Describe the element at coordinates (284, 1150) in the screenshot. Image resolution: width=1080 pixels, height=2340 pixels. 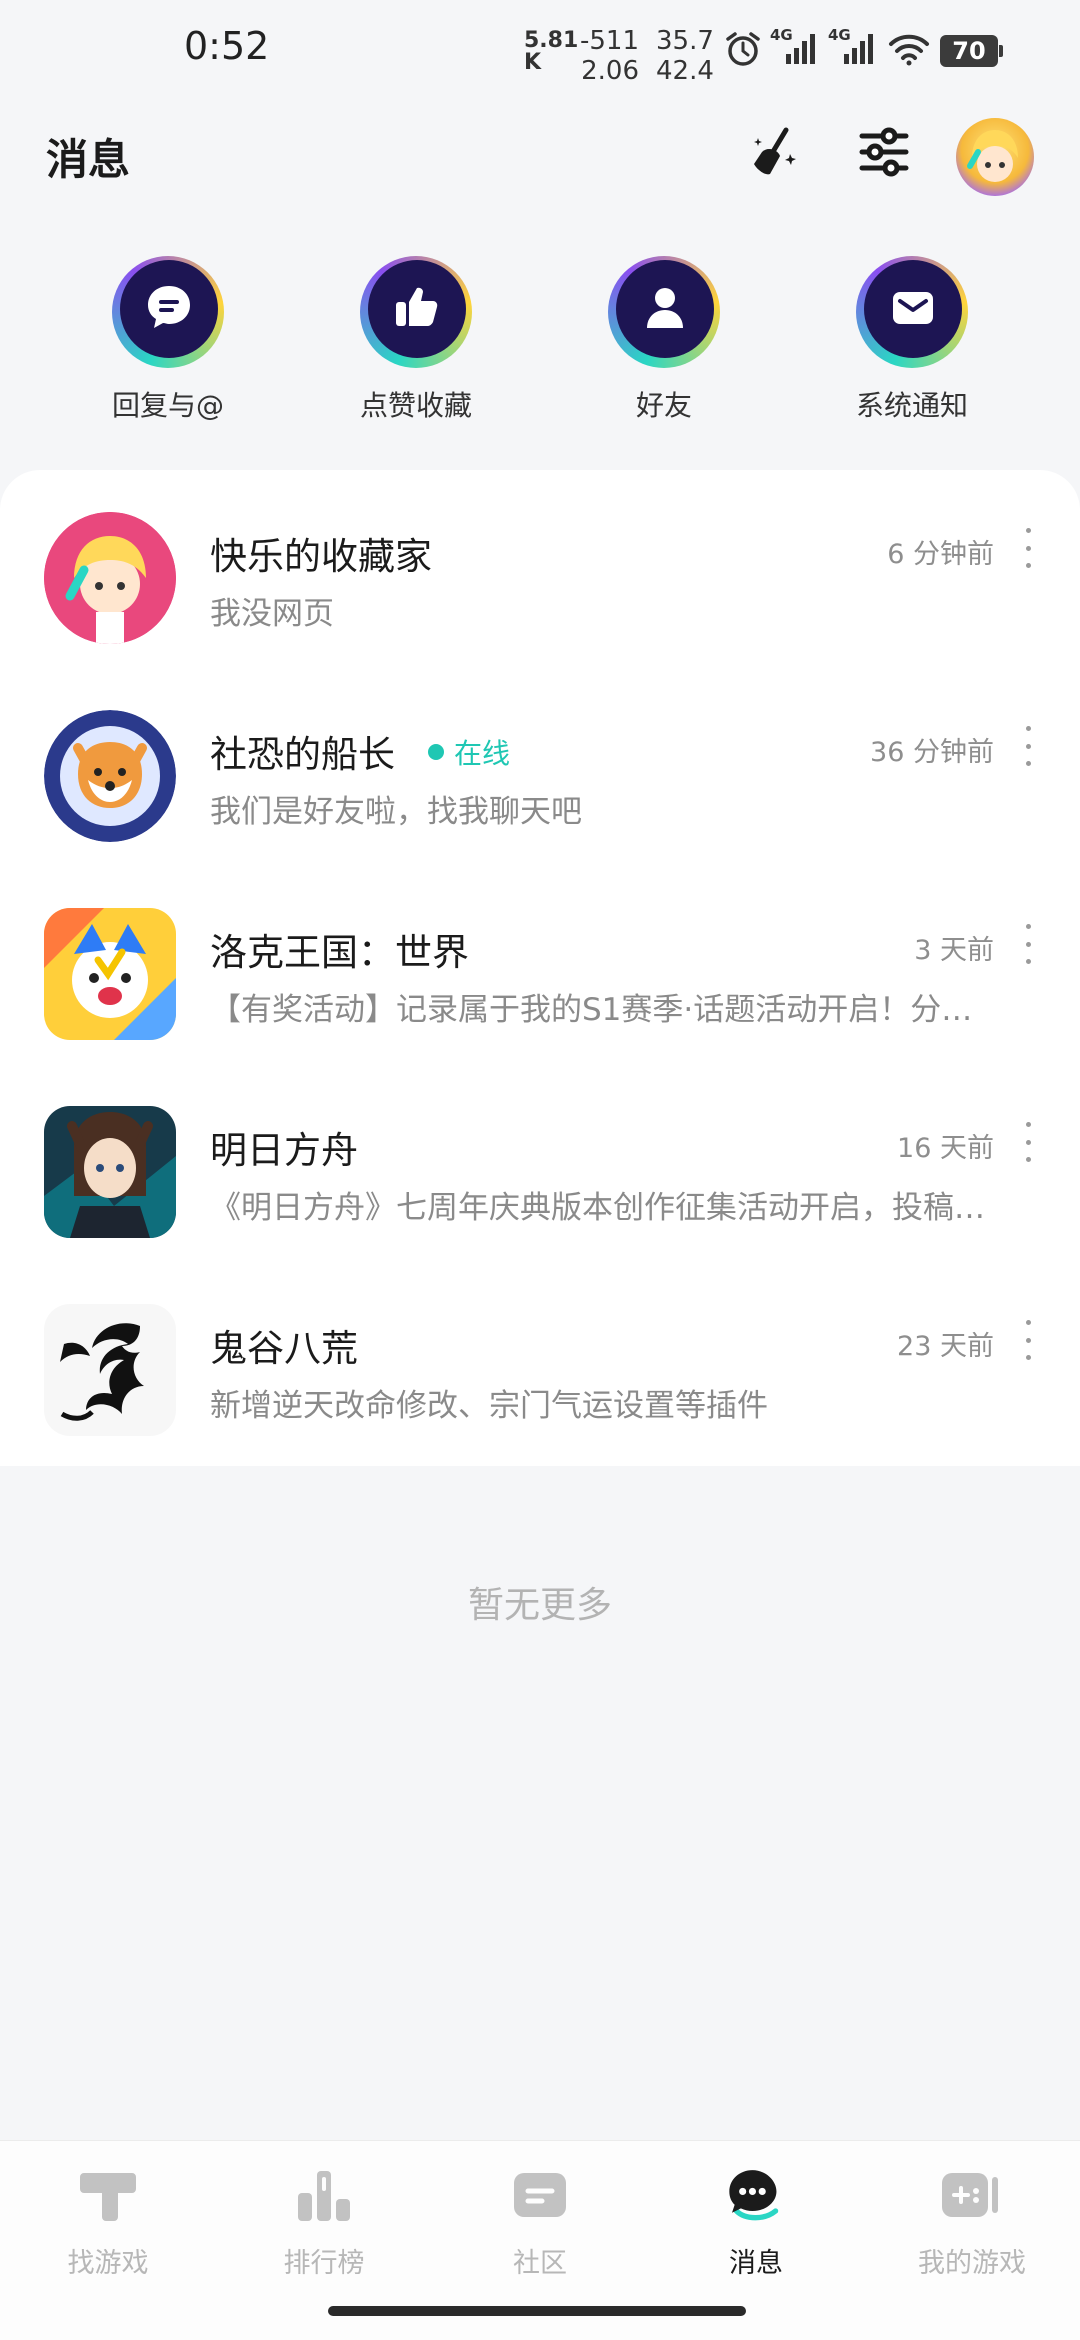
I see `contact-name: 明日方舟` at that location.